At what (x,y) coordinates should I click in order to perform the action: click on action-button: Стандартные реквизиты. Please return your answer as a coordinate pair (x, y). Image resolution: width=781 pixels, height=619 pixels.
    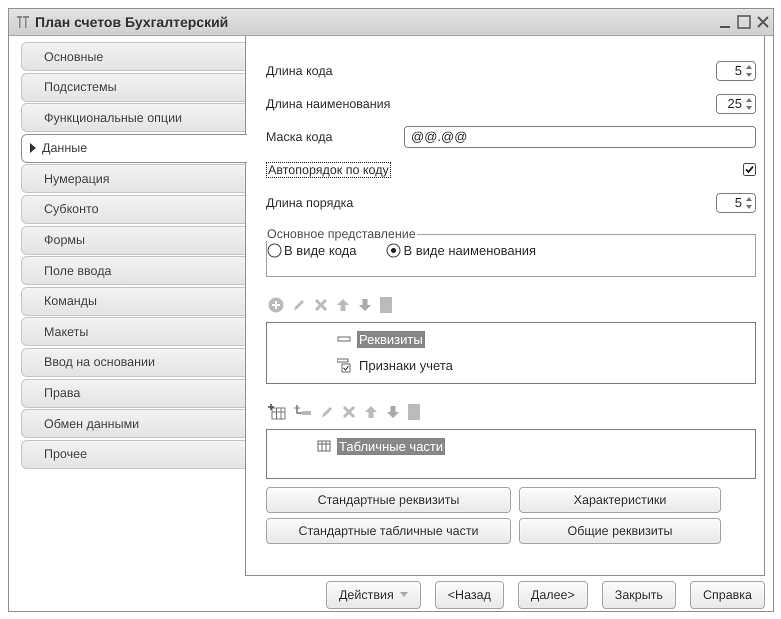
    Looking at the image, I should click on (388, 500).